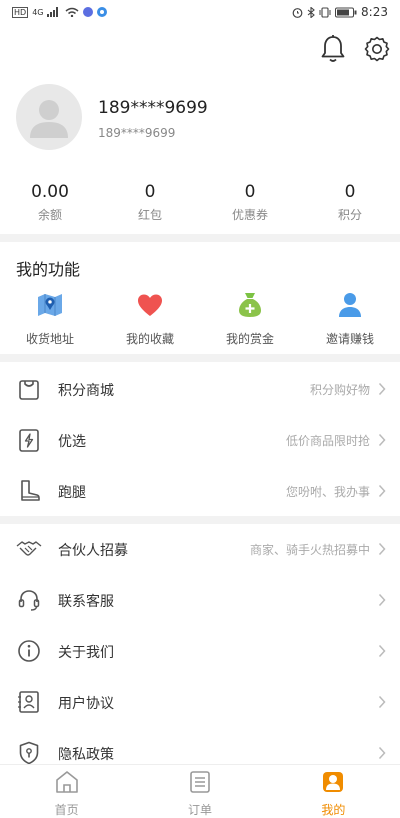 Image resolution: width=400 pixels, height=818 pixels. Describe the element at coordinates (49, 215) in the screenshot. I see `stat-label: 余额` at that location.